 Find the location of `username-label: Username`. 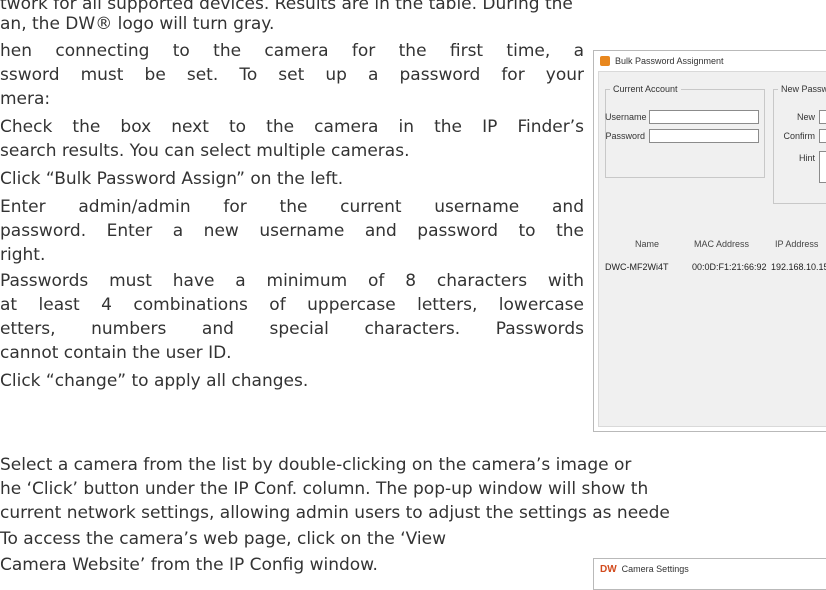

username-label: Username is located at coordinates (626, 117).